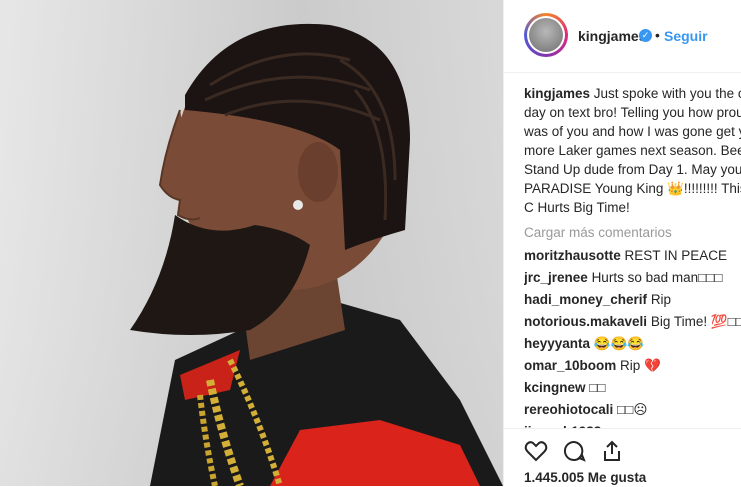  I want to click on comment-username: hadi_money_cherif, so click(585, 299).